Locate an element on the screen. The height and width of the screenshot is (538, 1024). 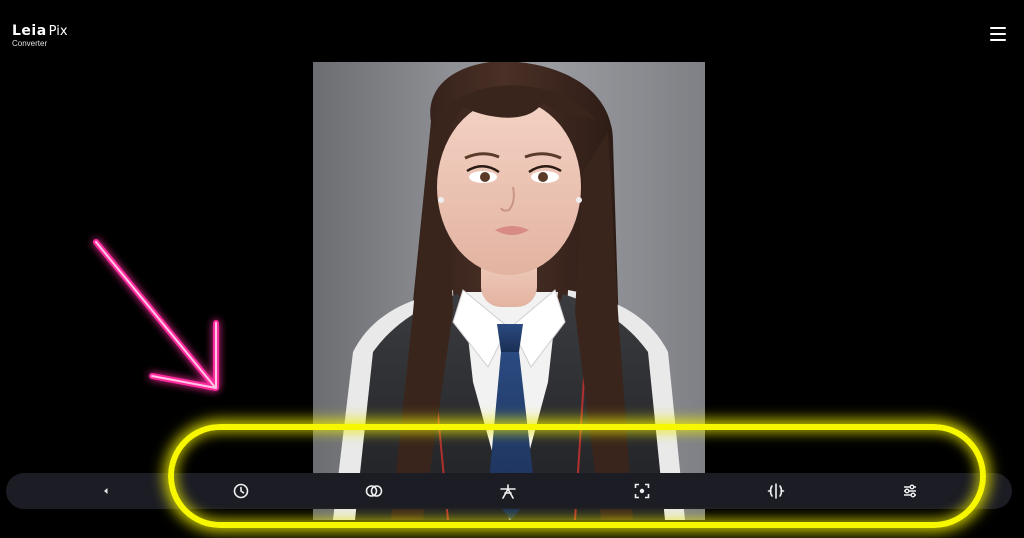
app-logo: Leia Pix Converter is located at coordinates (40, 36).